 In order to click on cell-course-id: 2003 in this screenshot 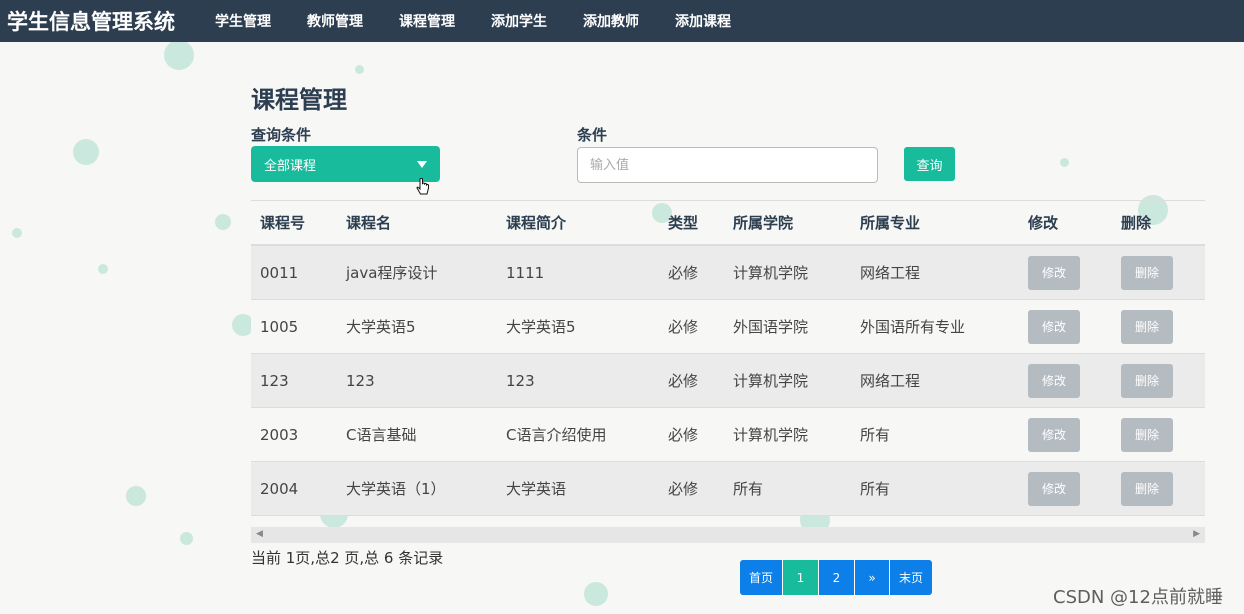, I will do `click(279, 434)`.